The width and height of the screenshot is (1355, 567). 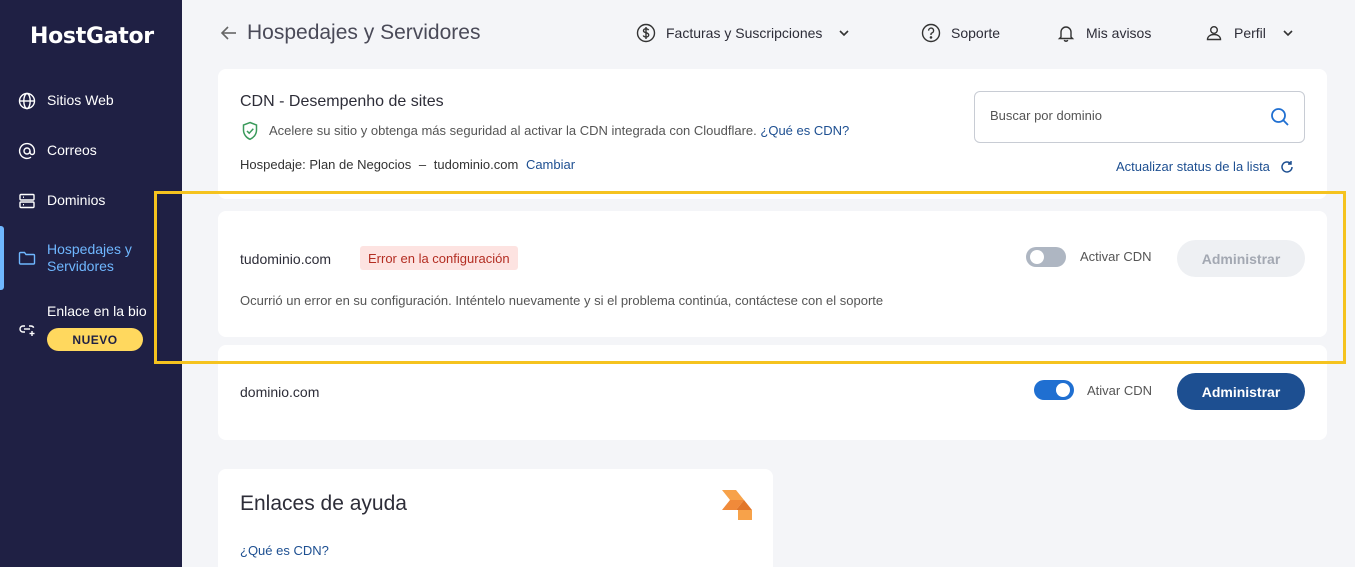 What do you see at coordinates (1120, 390) in the screenshot?
I see `cdn-toggle-label: Ativar CDN` at bounding box center [1120, 390].